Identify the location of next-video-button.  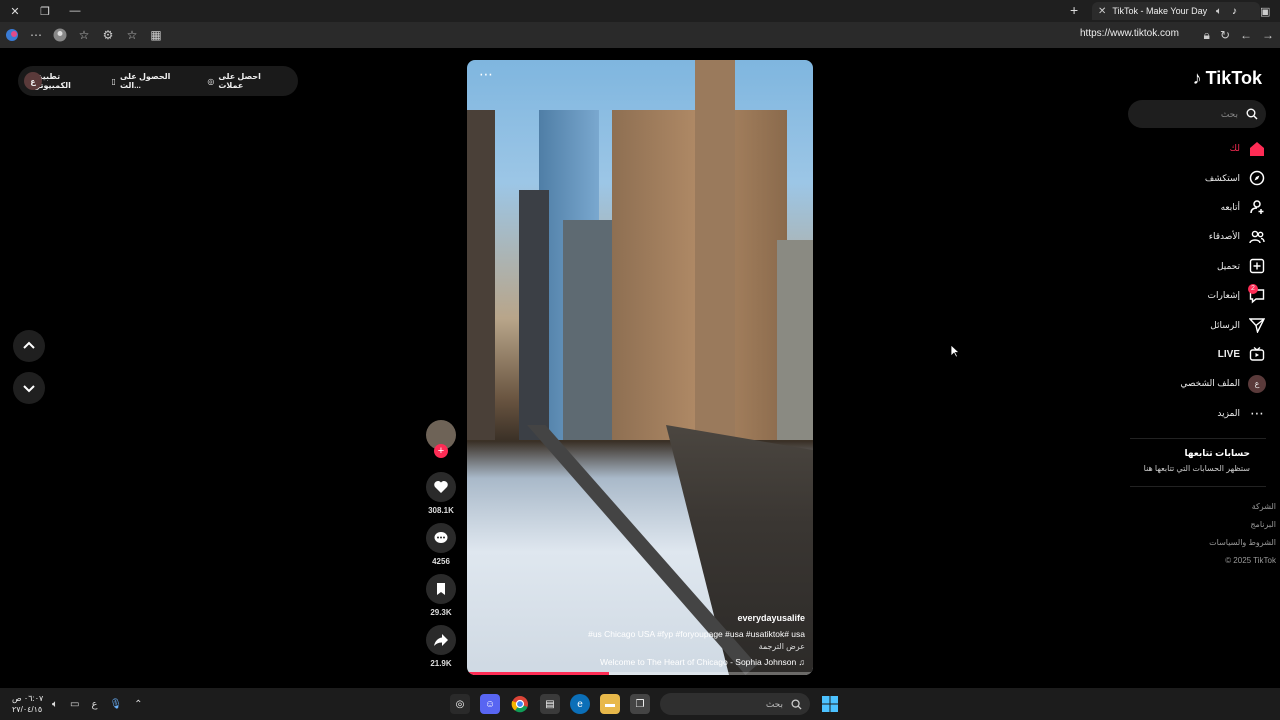
(29, 388).